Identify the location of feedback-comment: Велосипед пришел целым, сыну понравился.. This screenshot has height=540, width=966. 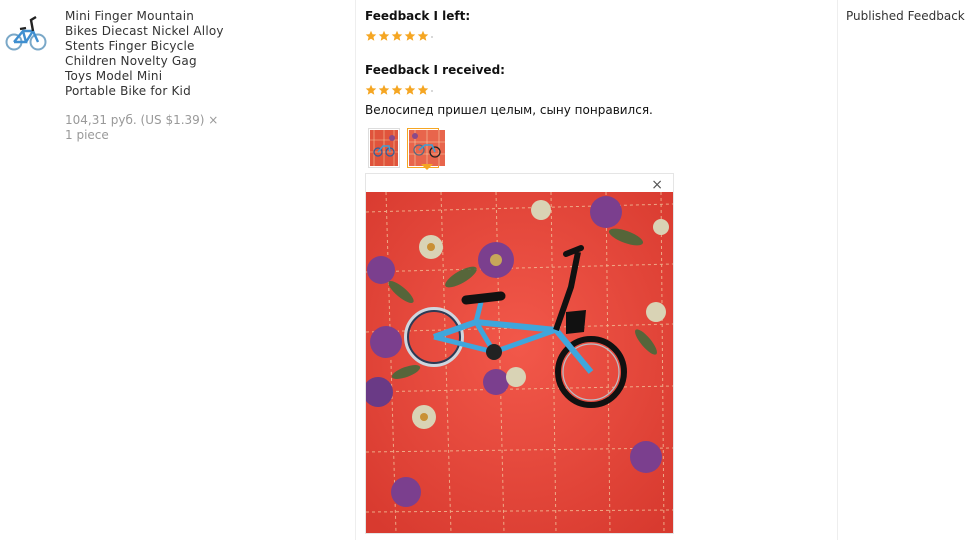
(509, 110).